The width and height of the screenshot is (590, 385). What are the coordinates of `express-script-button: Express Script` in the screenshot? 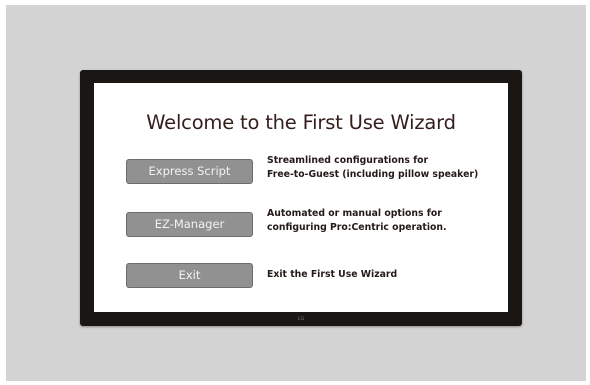 It's located at (189, 171).